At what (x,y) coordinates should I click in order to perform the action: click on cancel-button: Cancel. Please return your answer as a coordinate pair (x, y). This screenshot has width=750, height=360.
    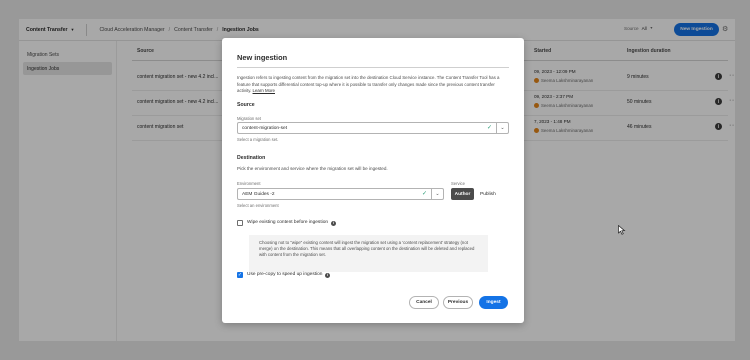
    Looking at the image, I should click on (424, 302).